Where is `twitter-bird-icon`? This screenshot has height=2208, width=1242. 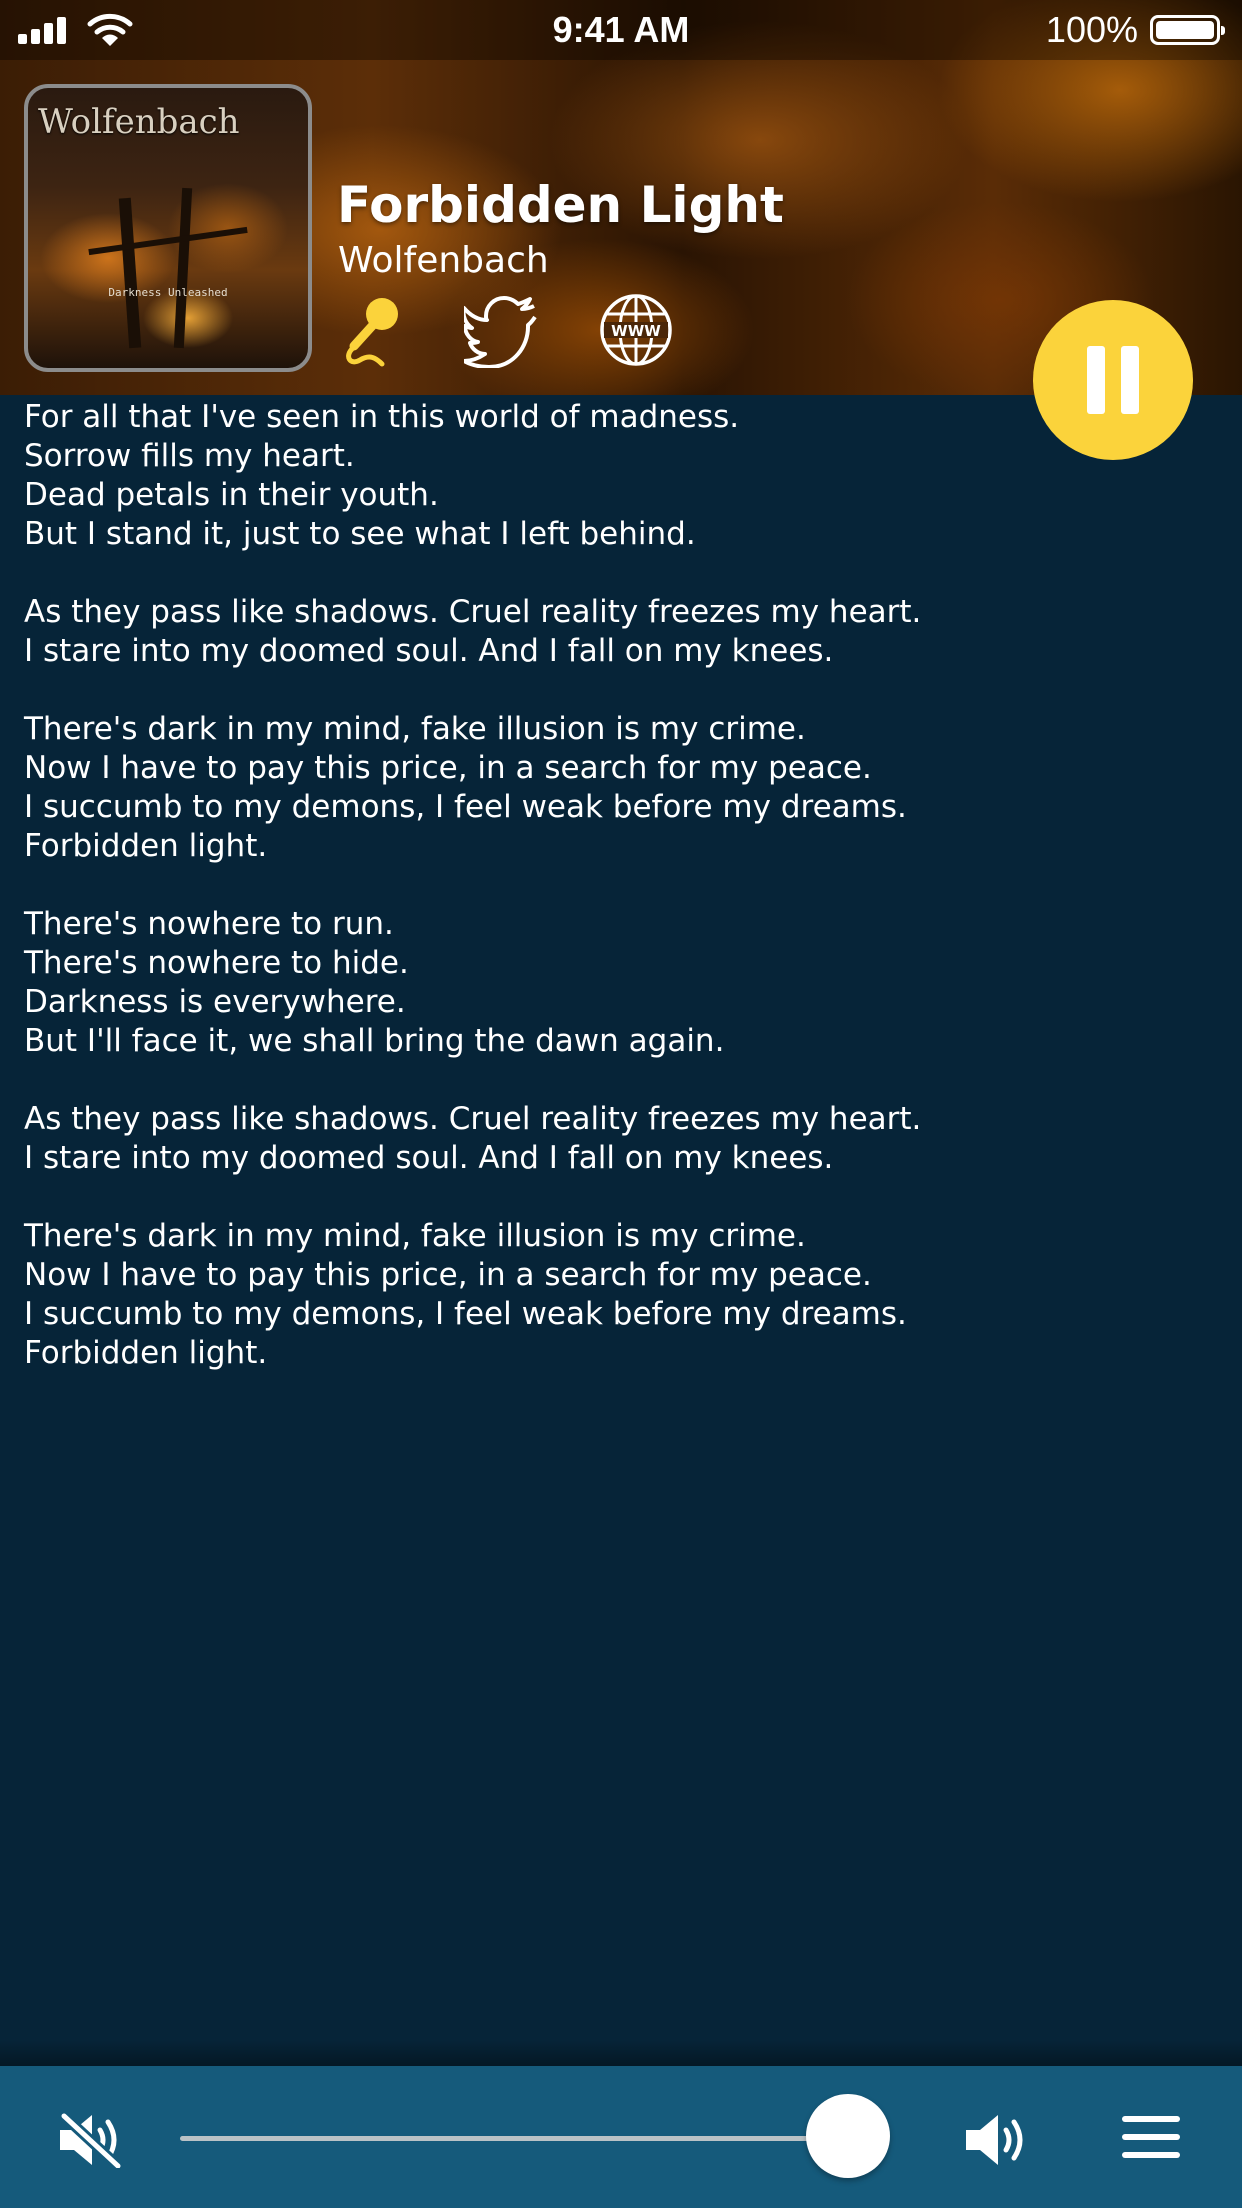
twitter-bird-icon is located at coordinates (502, 330).